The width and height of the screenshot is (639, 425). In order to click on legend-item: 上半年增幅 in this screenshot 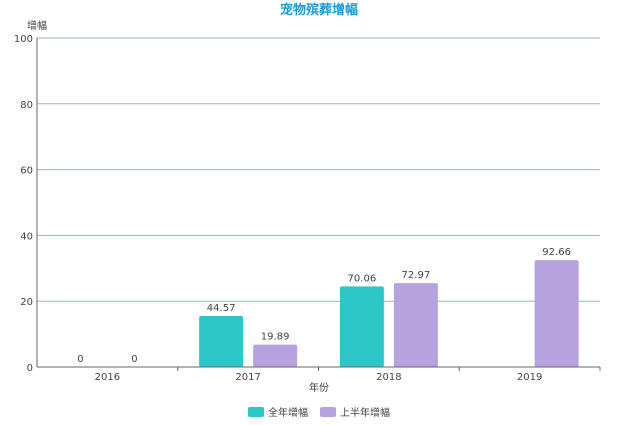, I will do `click(355, 412)`.